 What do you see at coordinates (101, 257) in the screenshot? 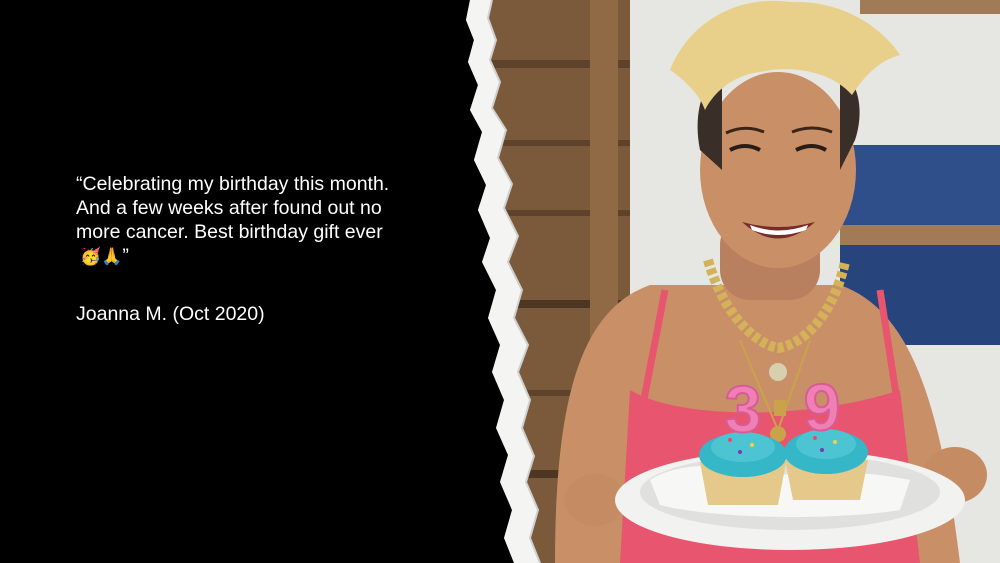
I see `celebration-prayer-emoji: 🥳🙏` at bounding box center [101, 257].